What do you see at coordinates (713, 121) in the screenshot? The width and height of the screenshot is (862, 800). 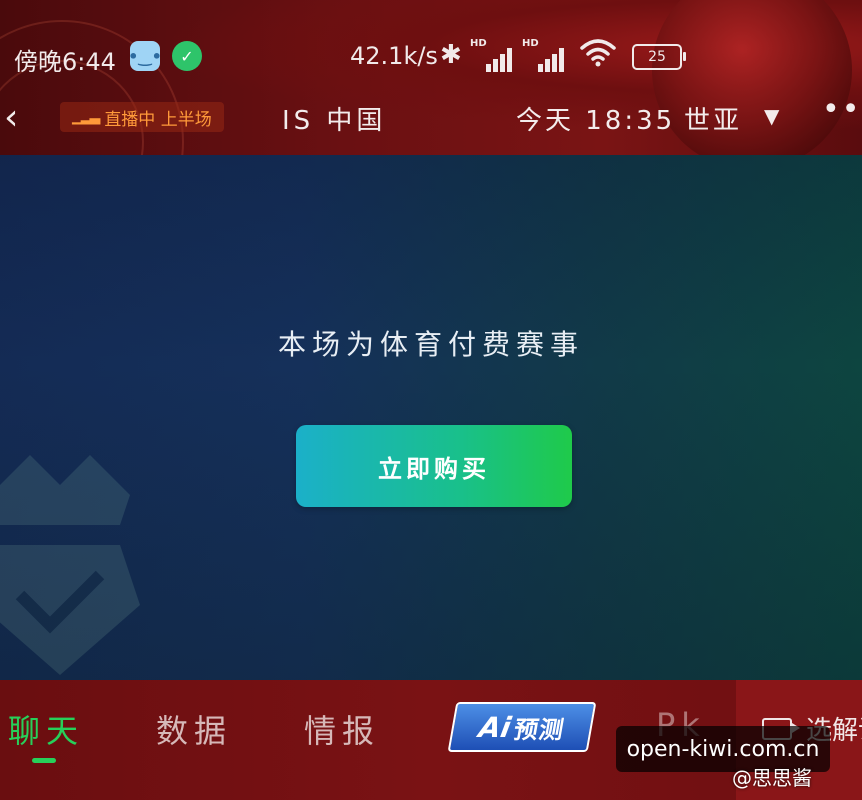 I see `team-right: 世亚` at bounding box center [713, 121].